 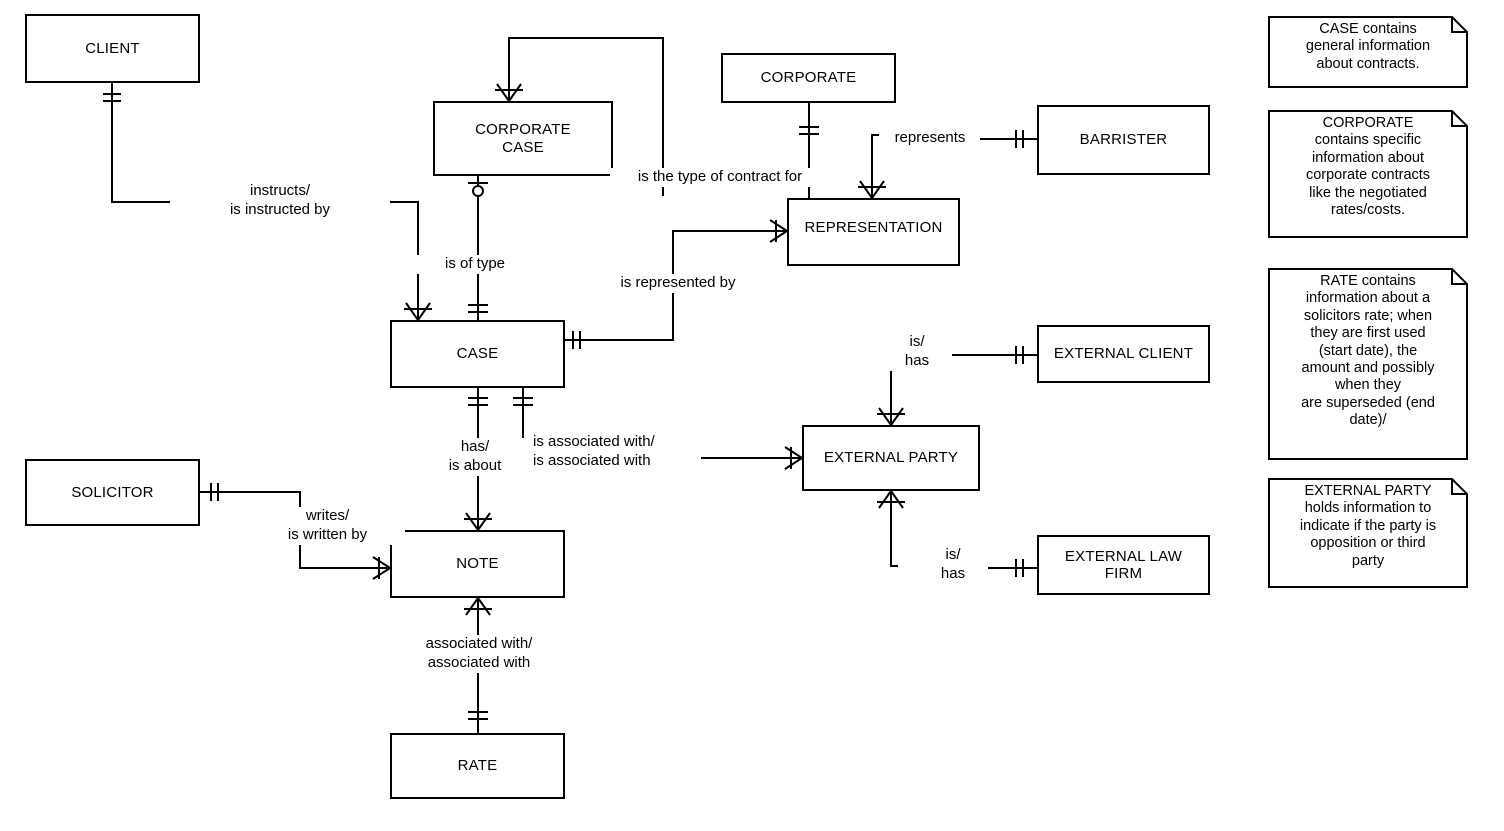 I want to click on entity-corporate: CORPORATE, so click(x=808, y=78).